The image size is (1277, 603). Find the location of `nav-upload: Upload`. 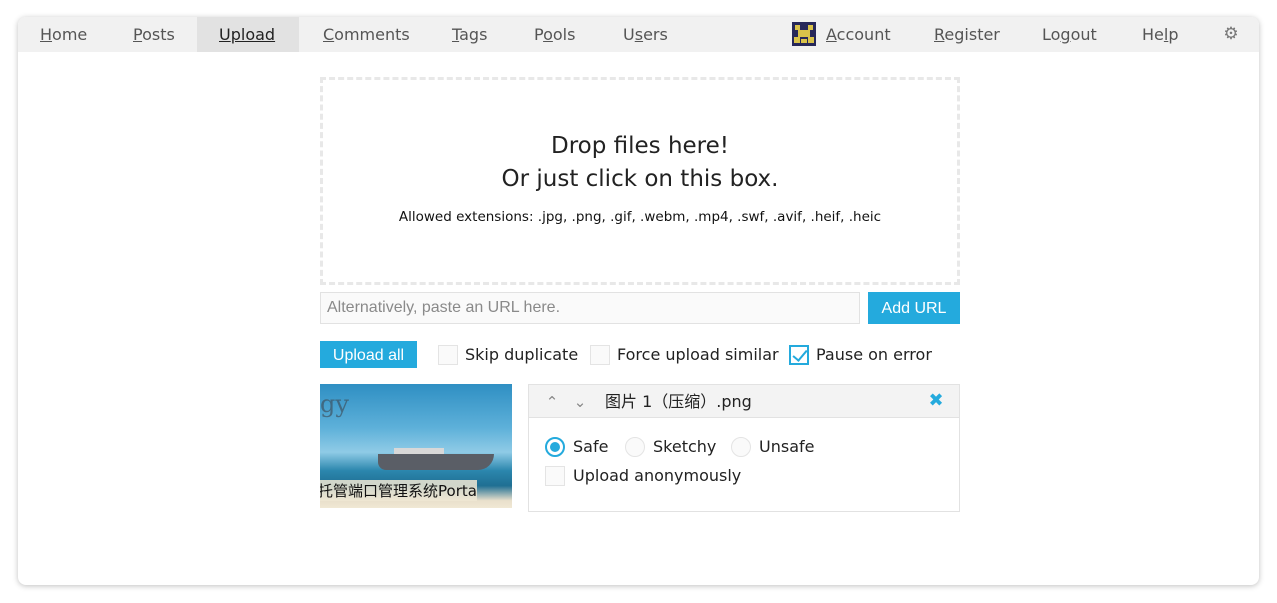

nav-upload: Upload is located at coordinates (248, 34).